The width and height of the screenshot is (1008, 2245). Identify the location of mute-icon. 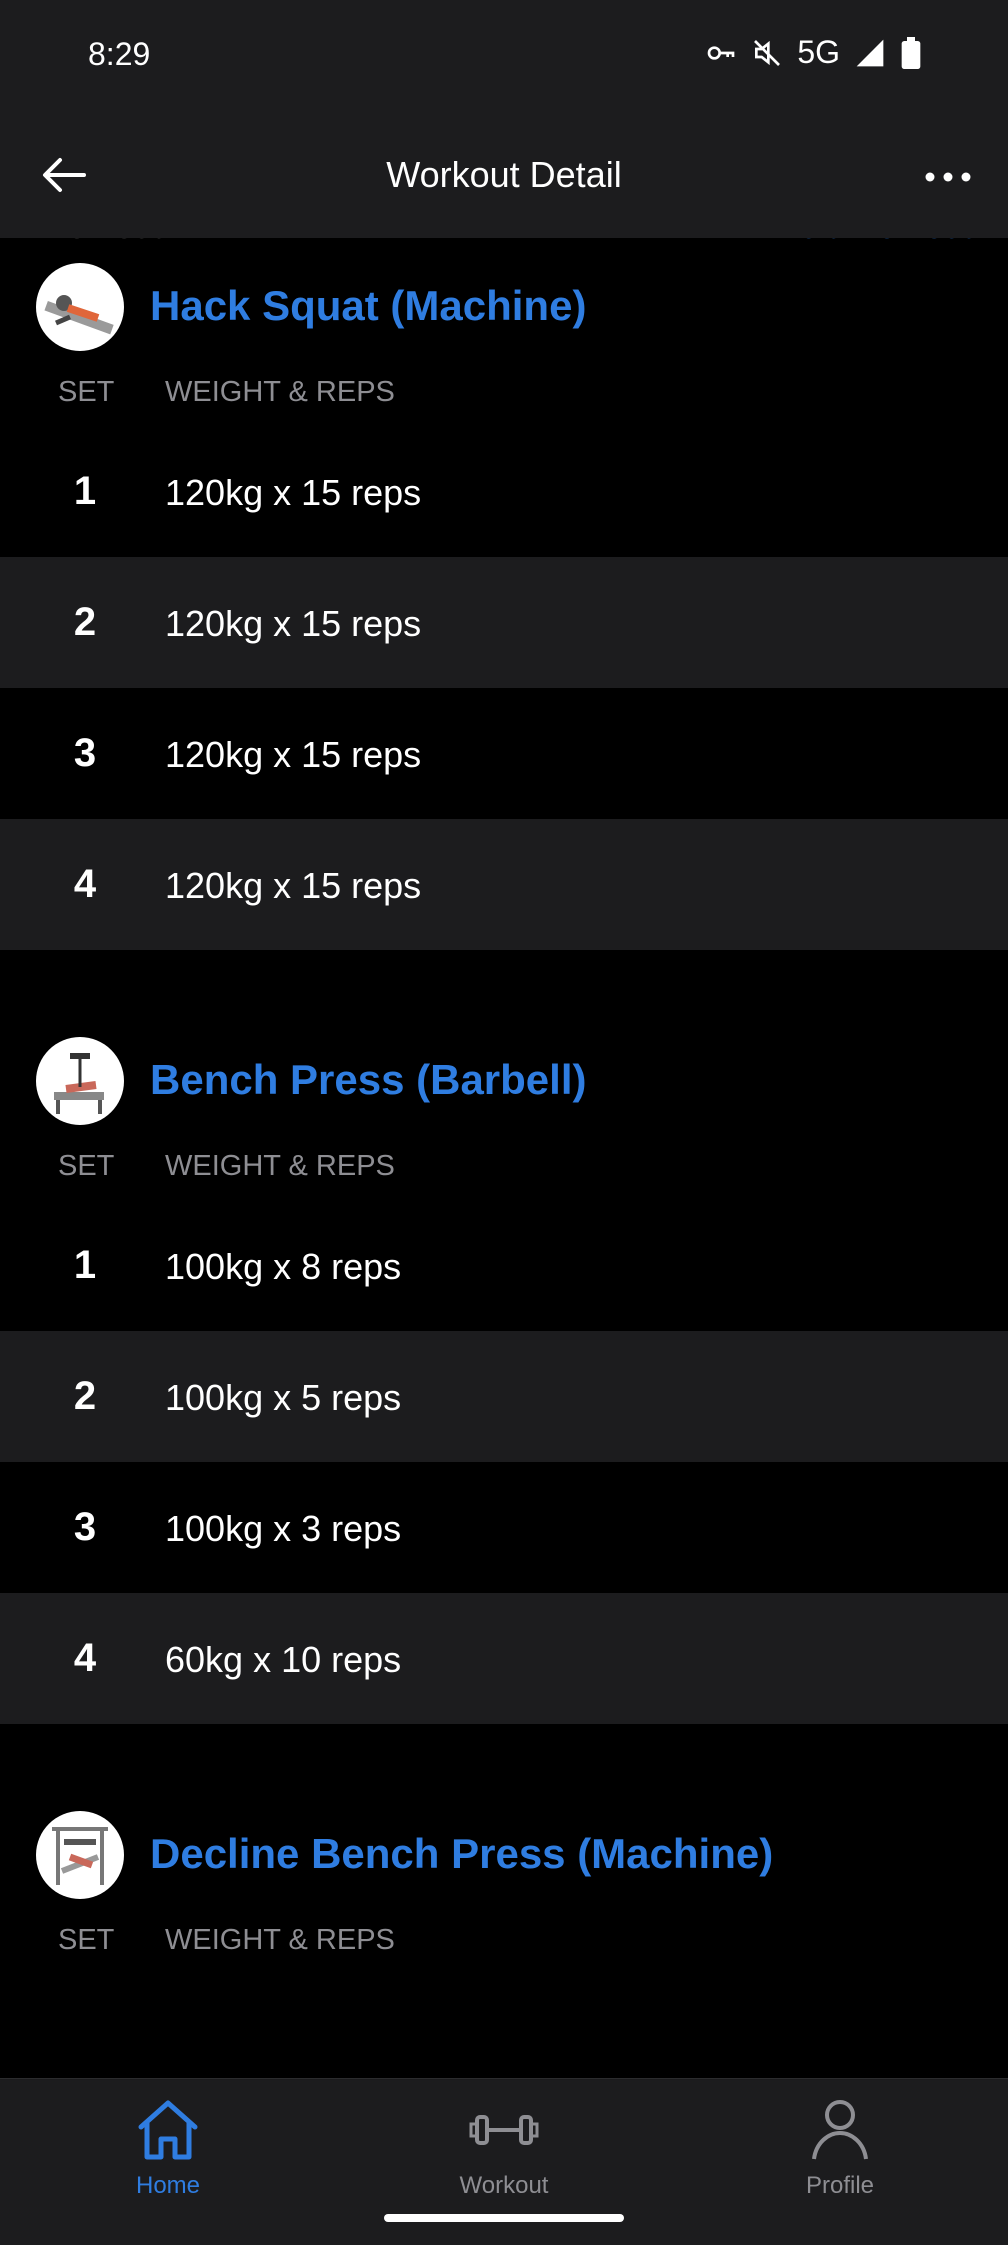
(767, 52).